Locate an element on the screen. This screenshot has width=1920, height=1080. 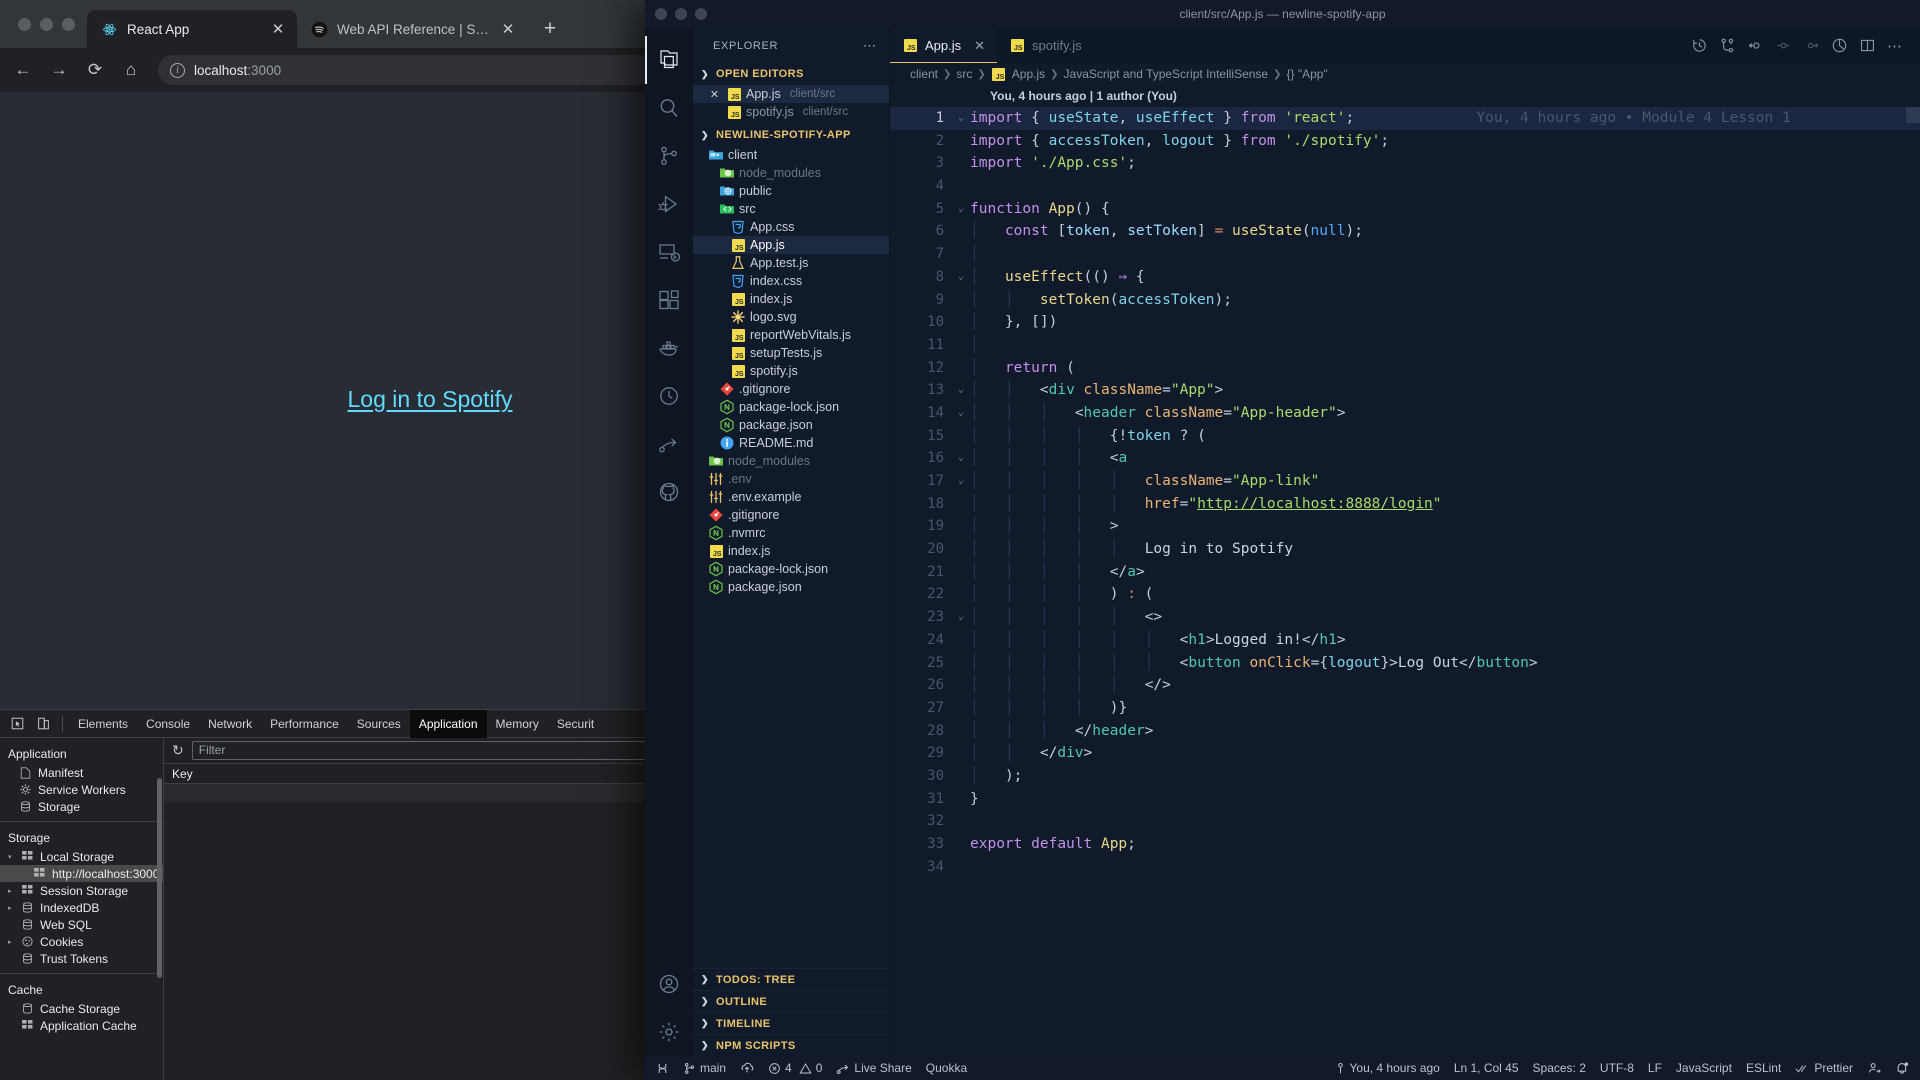
devtools-item-localhost-origin: http://localhost:3000 is located at coordinates (81, 873).